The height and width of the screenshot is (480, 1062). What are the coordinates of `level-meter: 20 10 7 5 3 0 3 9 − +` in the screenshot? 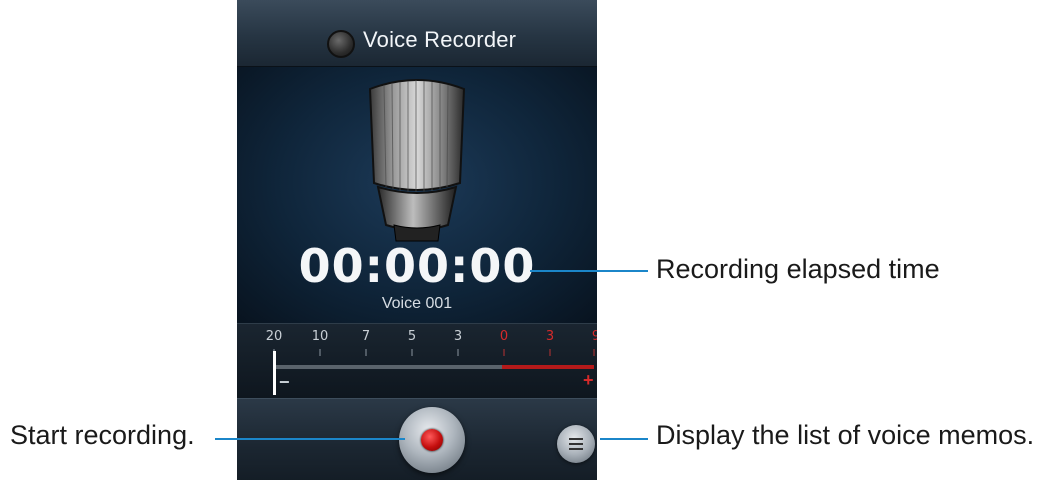 It's located at (417, 361).